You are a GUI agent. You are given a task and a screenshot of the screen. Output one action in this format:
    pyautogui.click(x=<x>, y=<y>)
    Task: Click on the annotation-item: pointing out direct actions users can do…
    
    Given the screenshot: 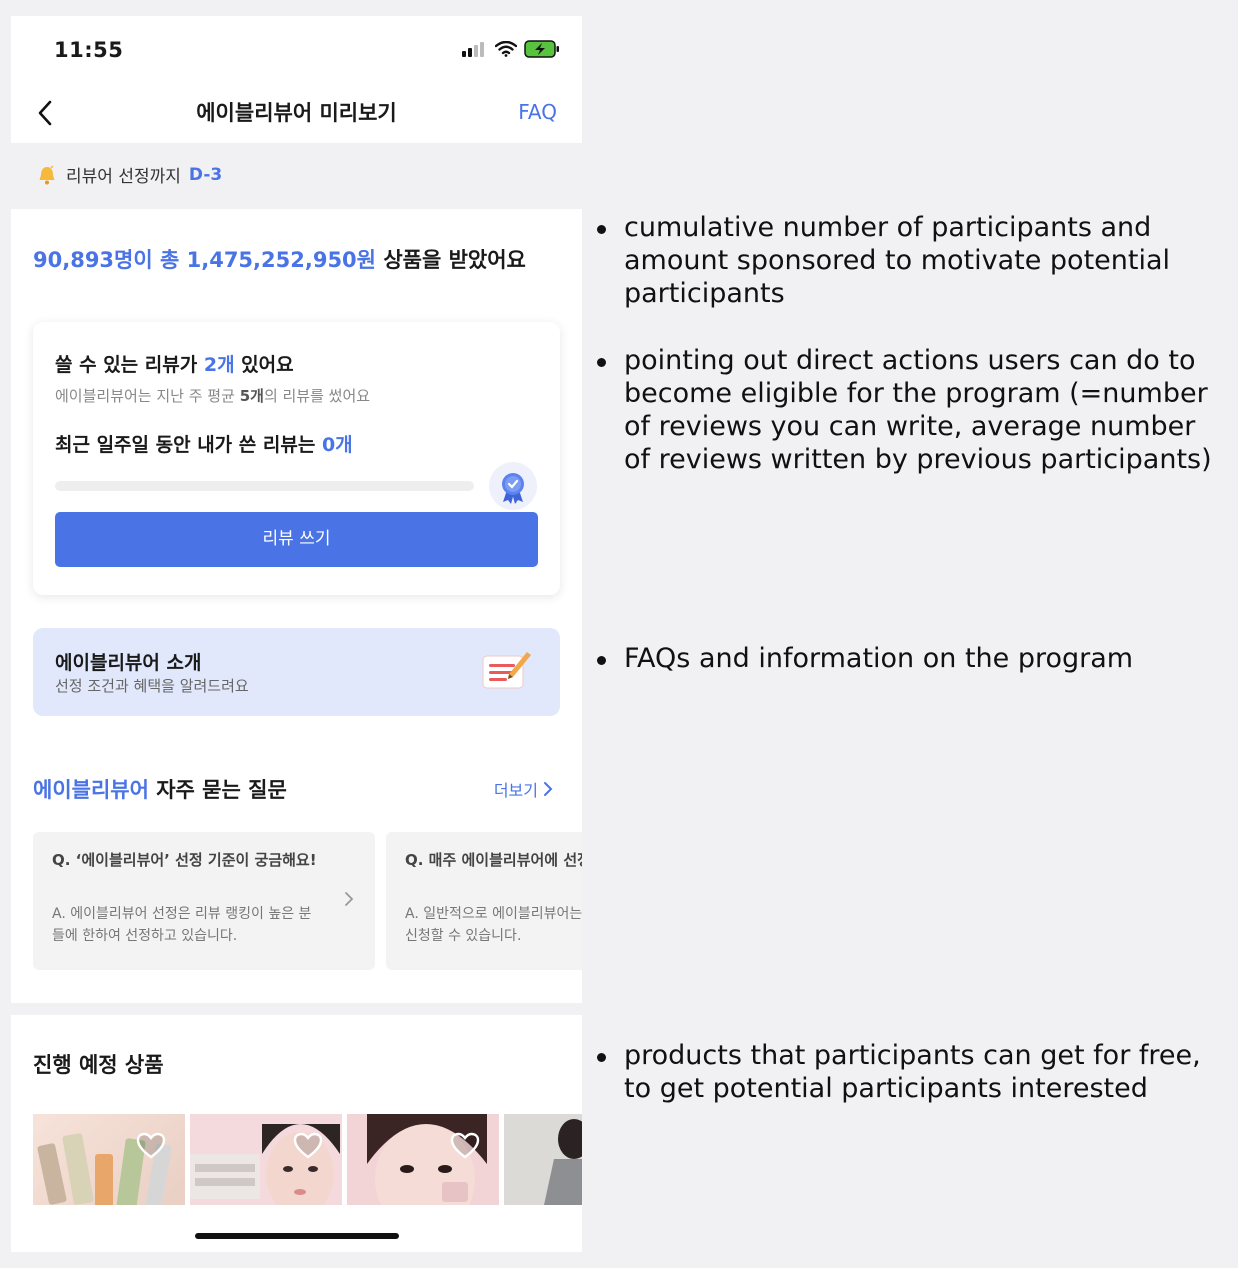 What is the action you would take?
    pyautogui.click(x=912, y=410)
    